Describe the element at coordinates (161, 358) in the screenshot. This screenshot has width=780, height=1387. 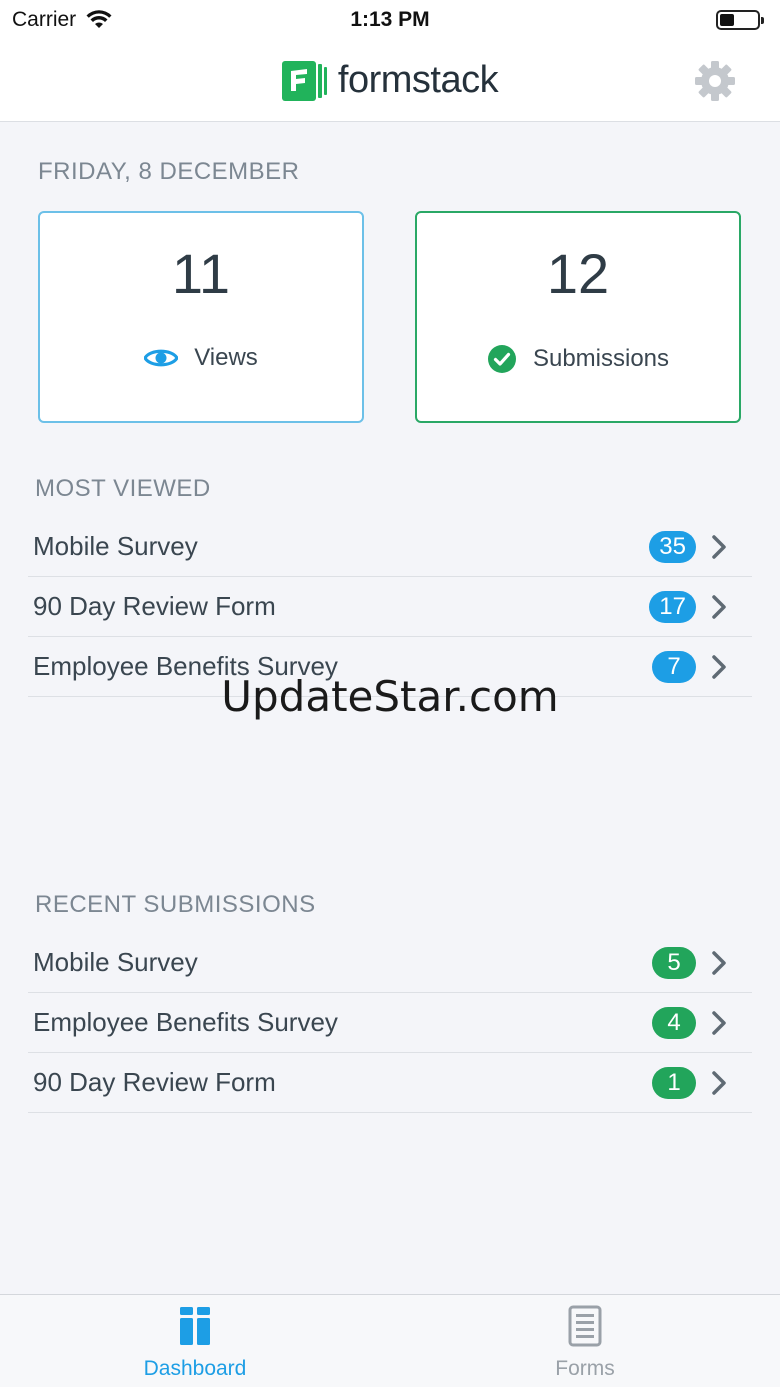
I see `eye-icon` at that location.